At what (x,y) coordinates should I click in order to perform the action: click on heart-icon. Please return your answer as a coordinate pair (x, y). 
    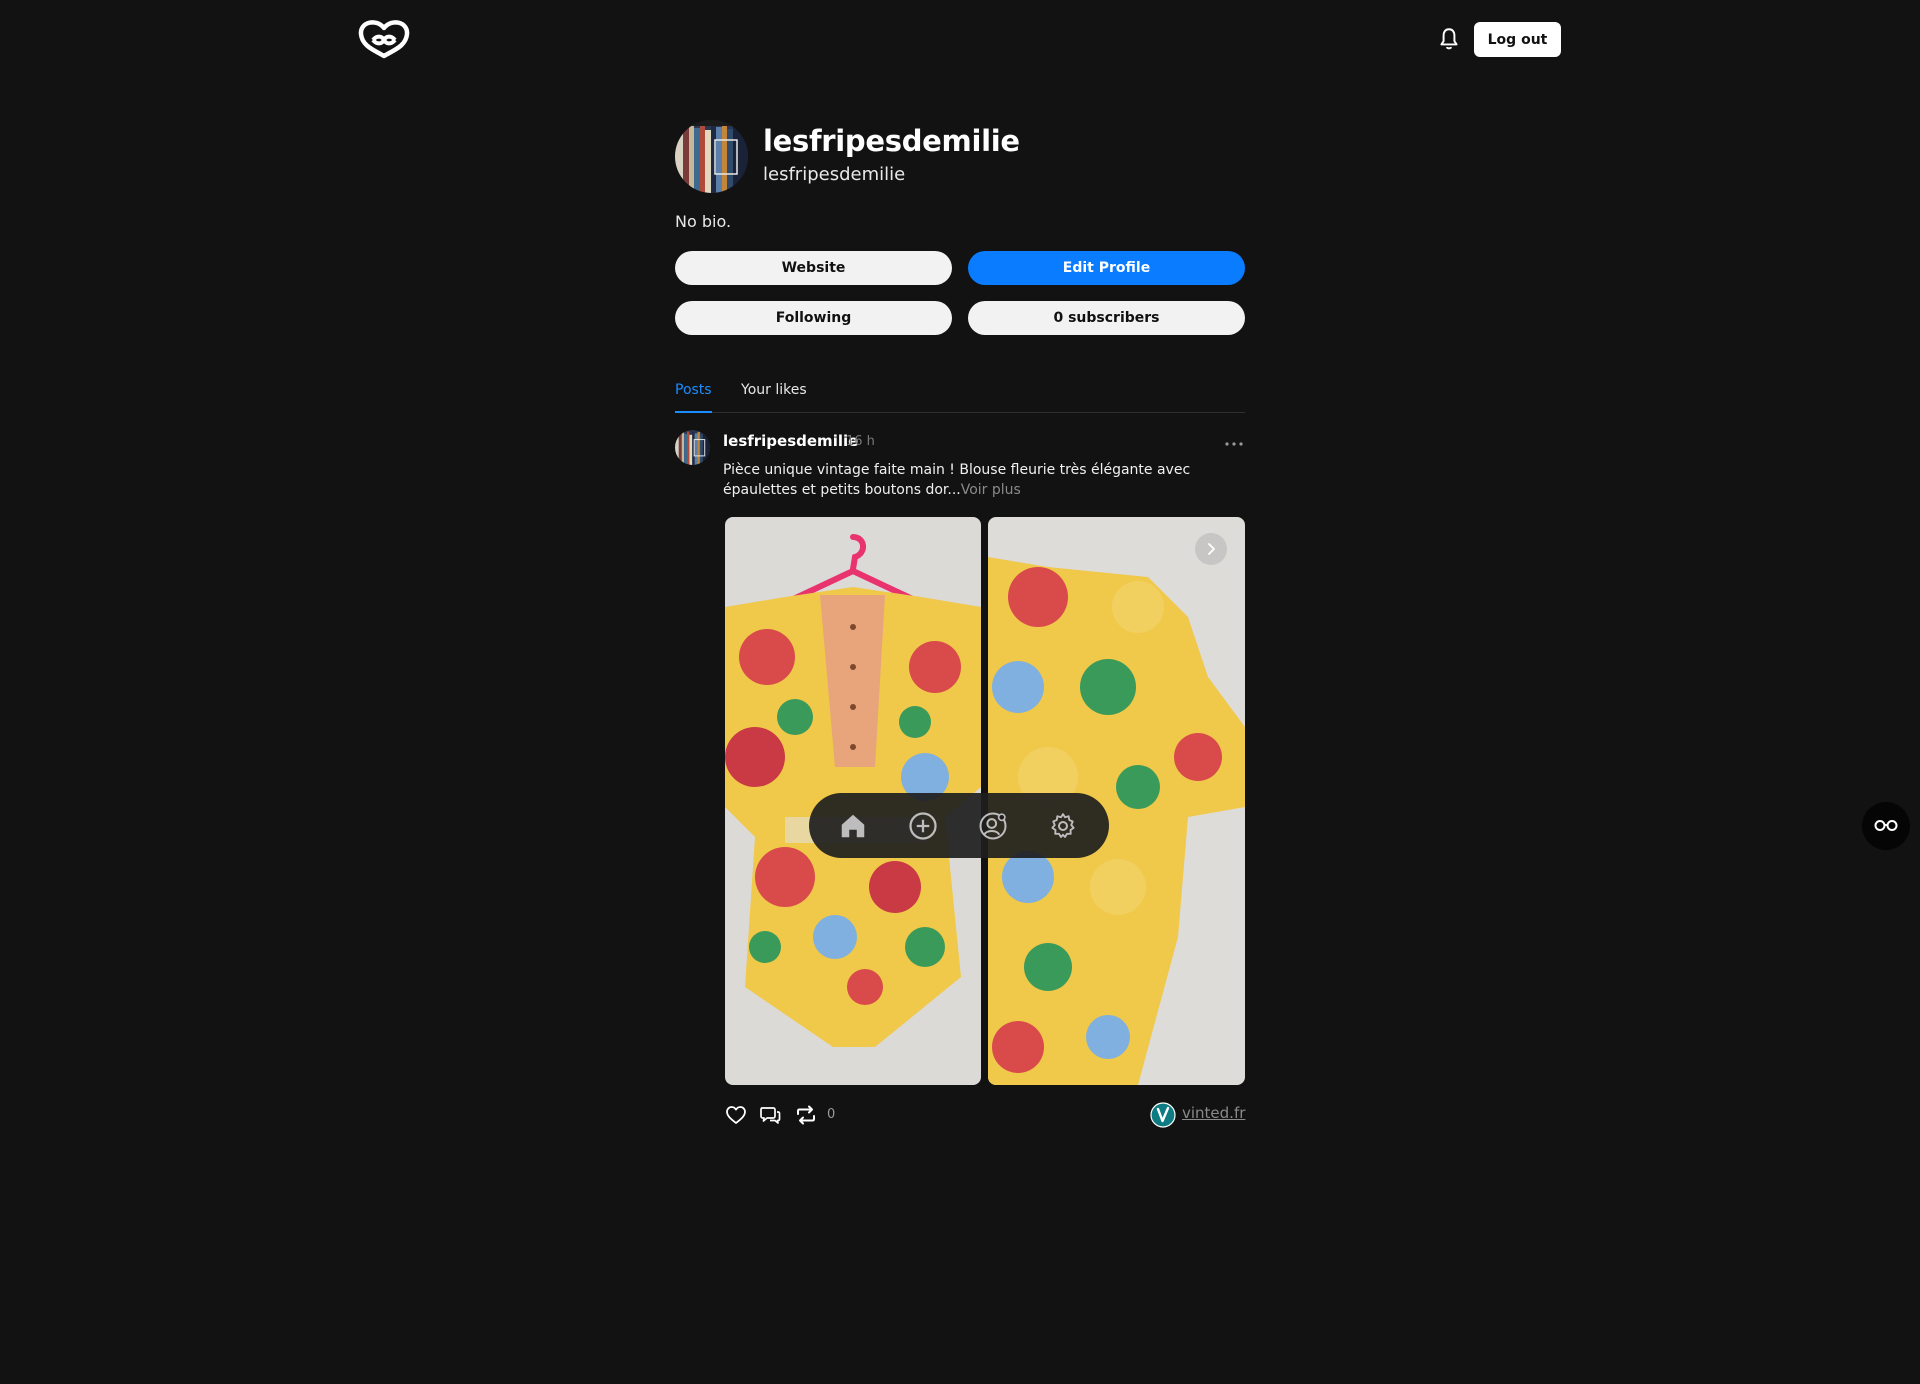
    Looking at the image, I should click on (736, 1115).